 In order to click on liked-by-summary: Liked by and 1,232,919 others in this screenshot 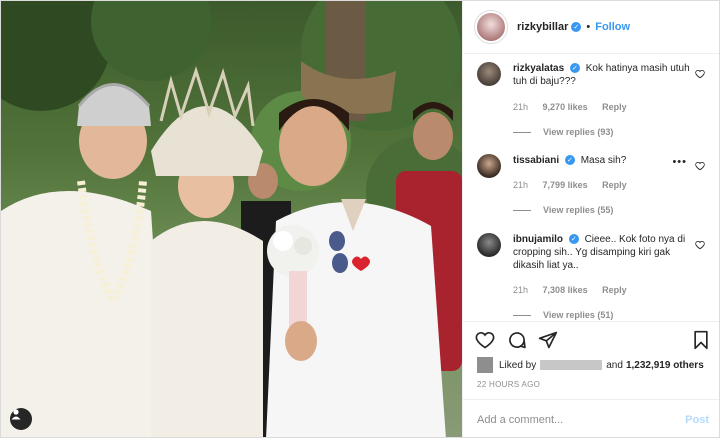, I will do `click(590, 365)`.